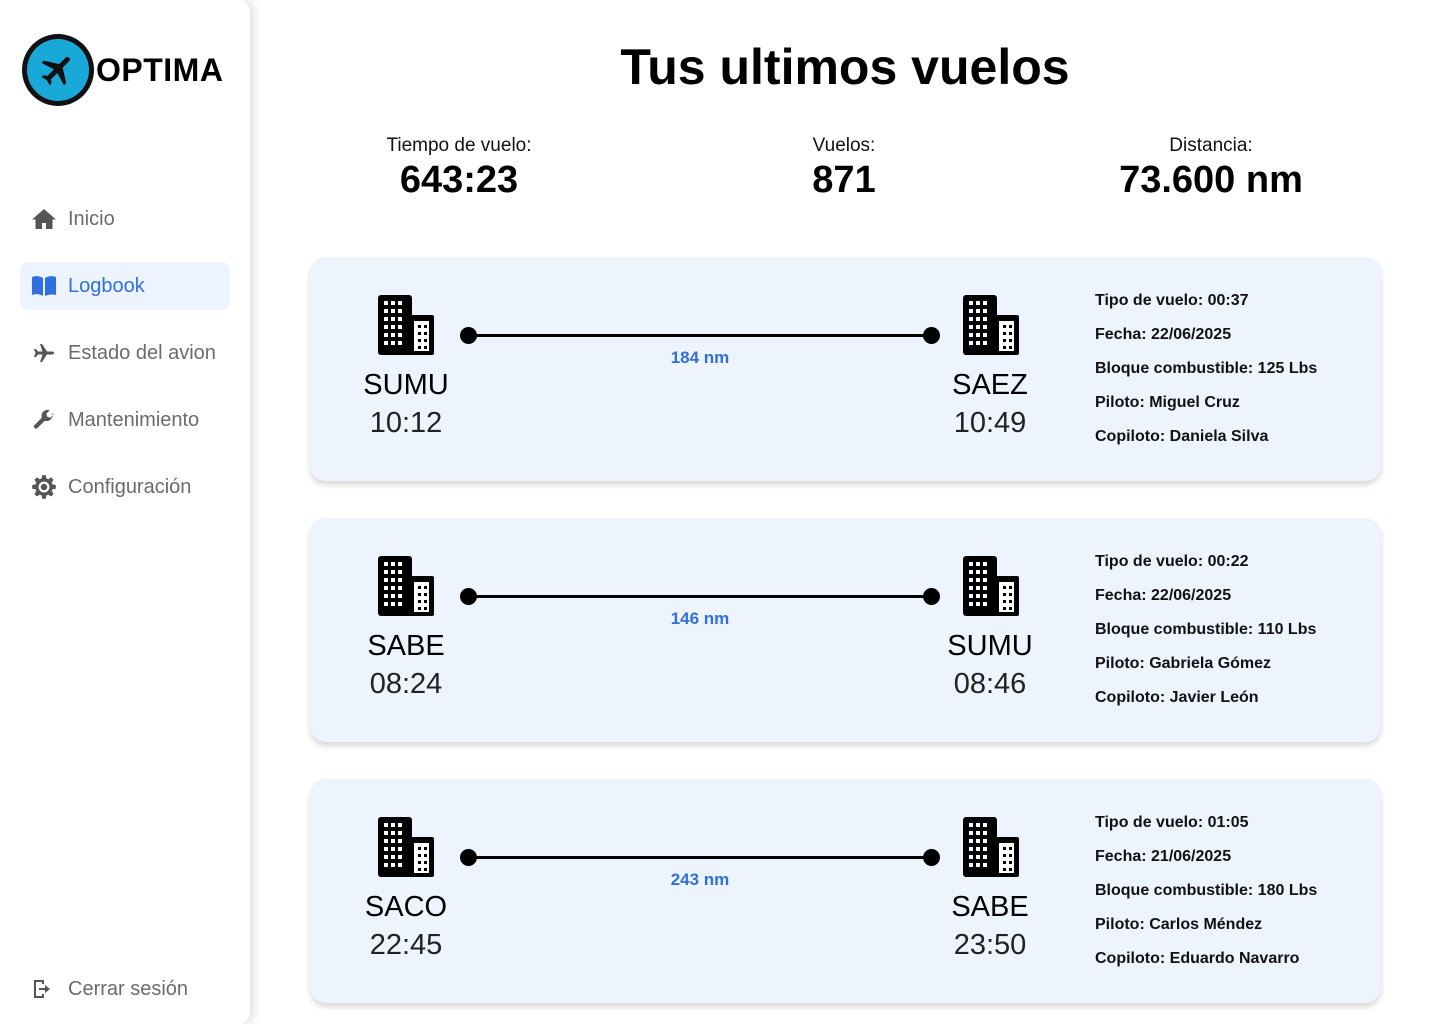 The height and width of the screenshot is (1024, 1440). I want to click on flight-type: Tipo de vuelo: 00:37, so click(1172, 300).